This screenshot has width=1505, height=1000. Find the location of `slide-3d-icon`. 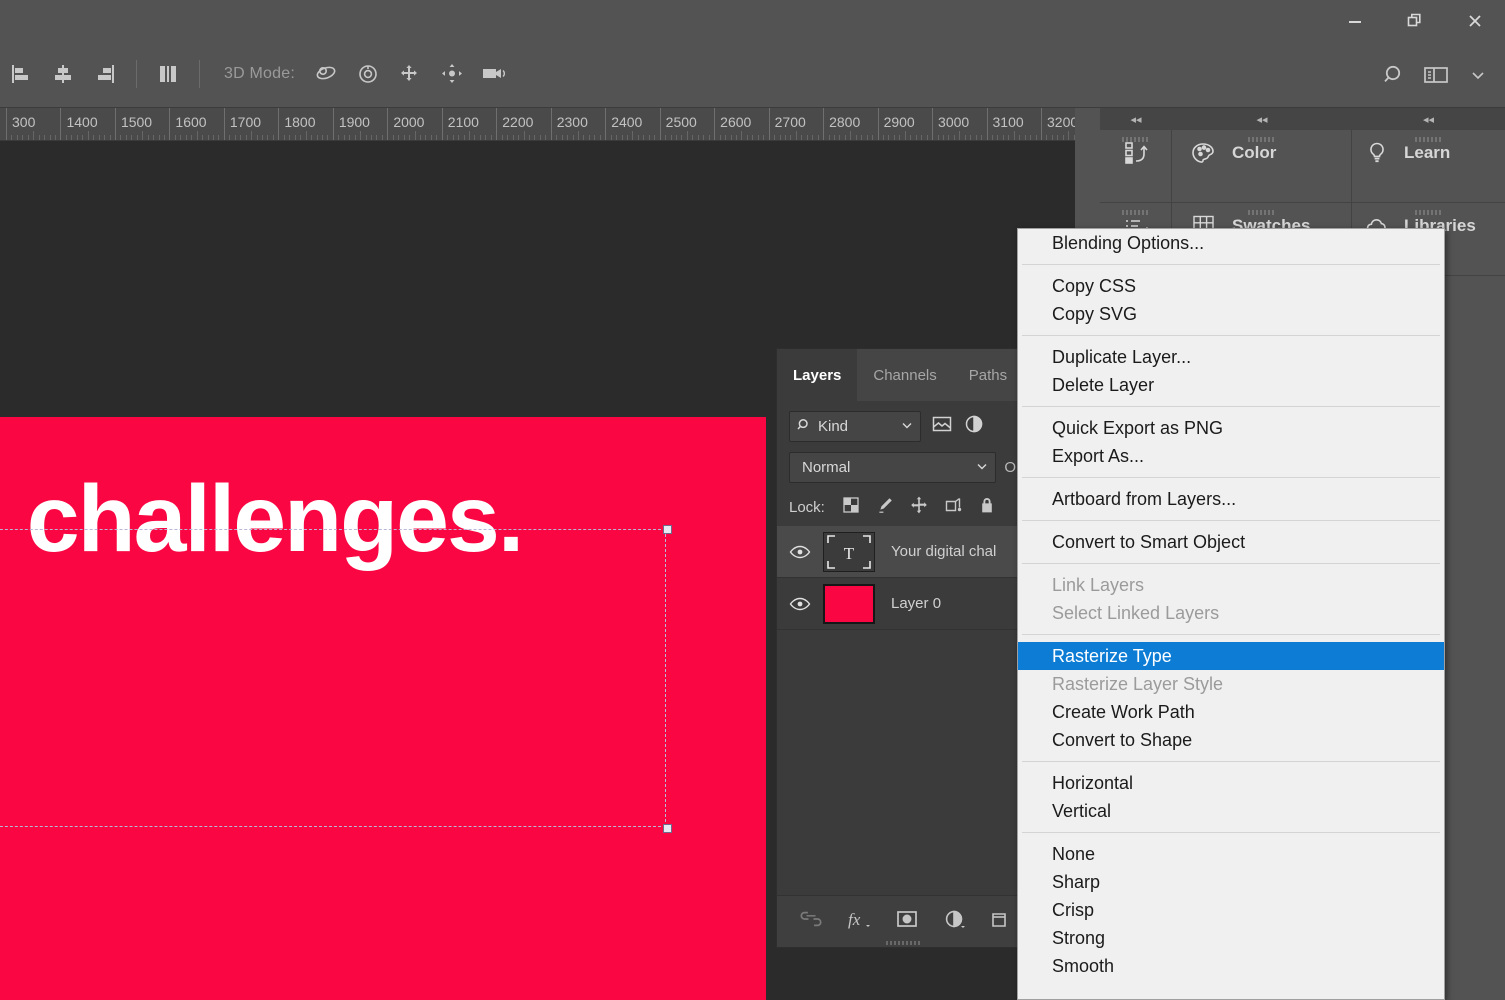

slide-3d-icon is located at coordinates (452, 74).